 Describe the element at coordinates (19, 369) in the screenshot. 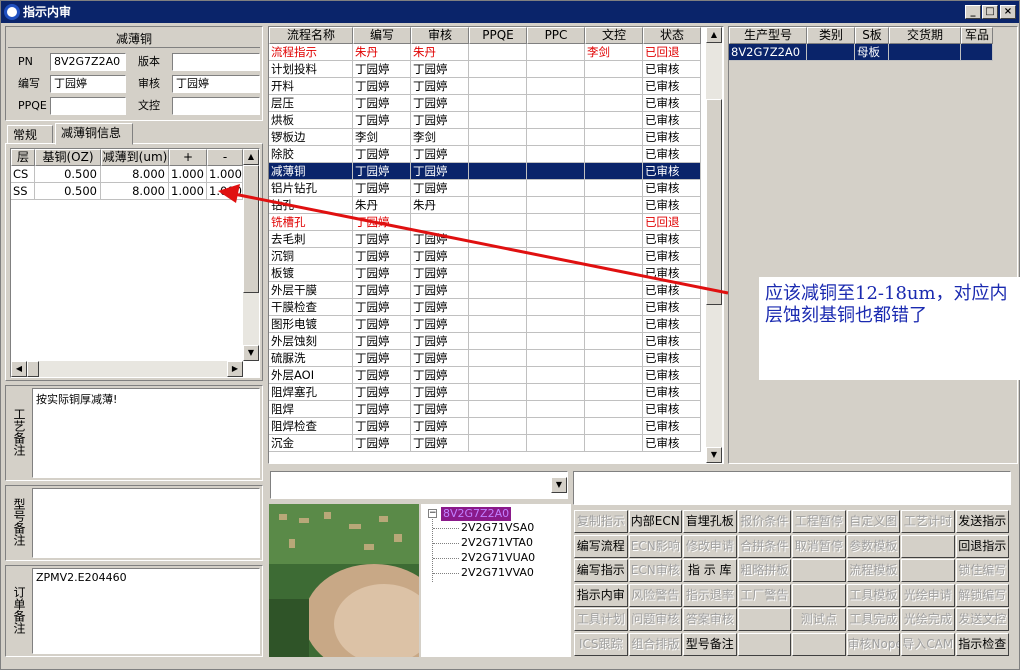

I see `scroll-left-icon: ◀` at that location.